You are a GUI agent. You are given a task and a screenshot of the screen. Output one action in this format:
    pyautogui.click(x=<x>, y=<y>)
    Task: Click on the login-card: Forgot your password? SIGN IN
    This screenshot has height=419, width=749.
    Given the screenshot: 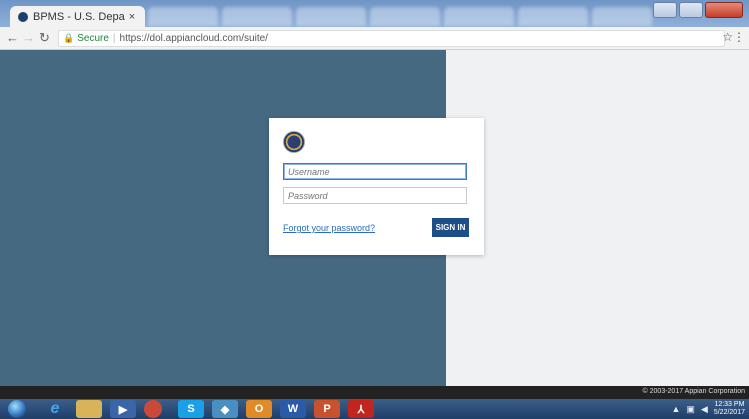 What is the action you would take?
    pyautogui.click(x=376, y=186)
    